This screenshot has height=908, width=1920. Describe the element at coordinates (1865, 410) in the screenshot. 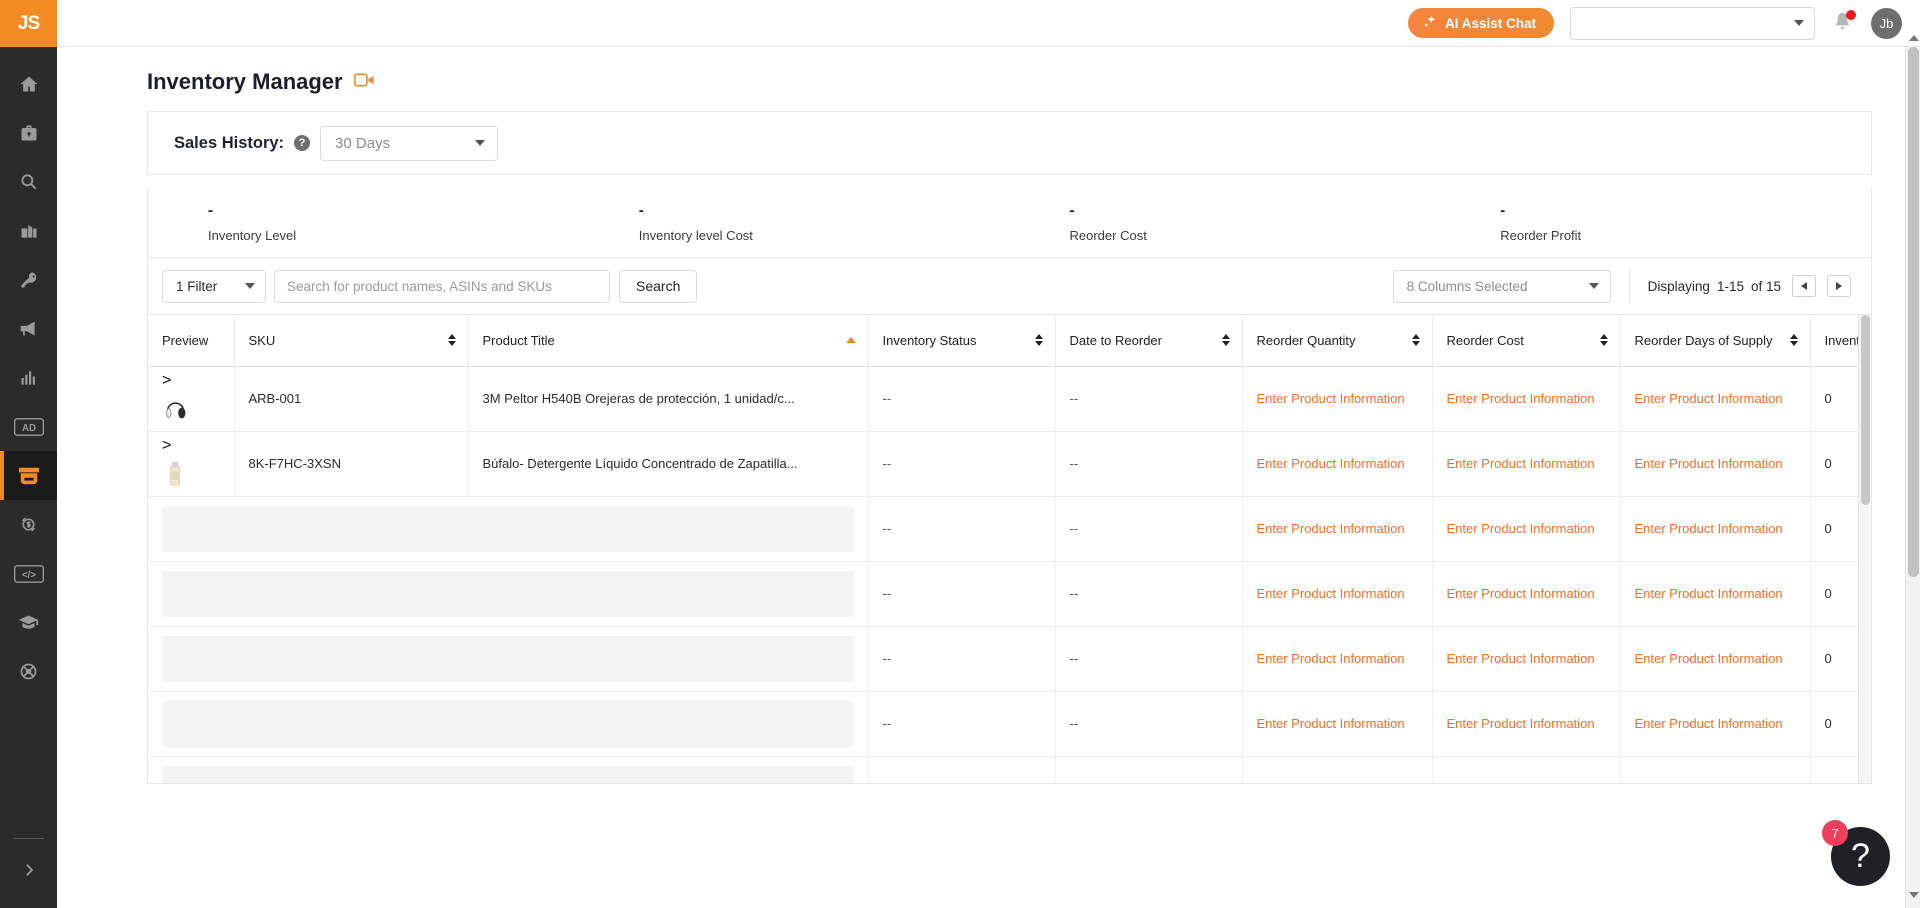

I see `table-scroll-thumb` at that location.